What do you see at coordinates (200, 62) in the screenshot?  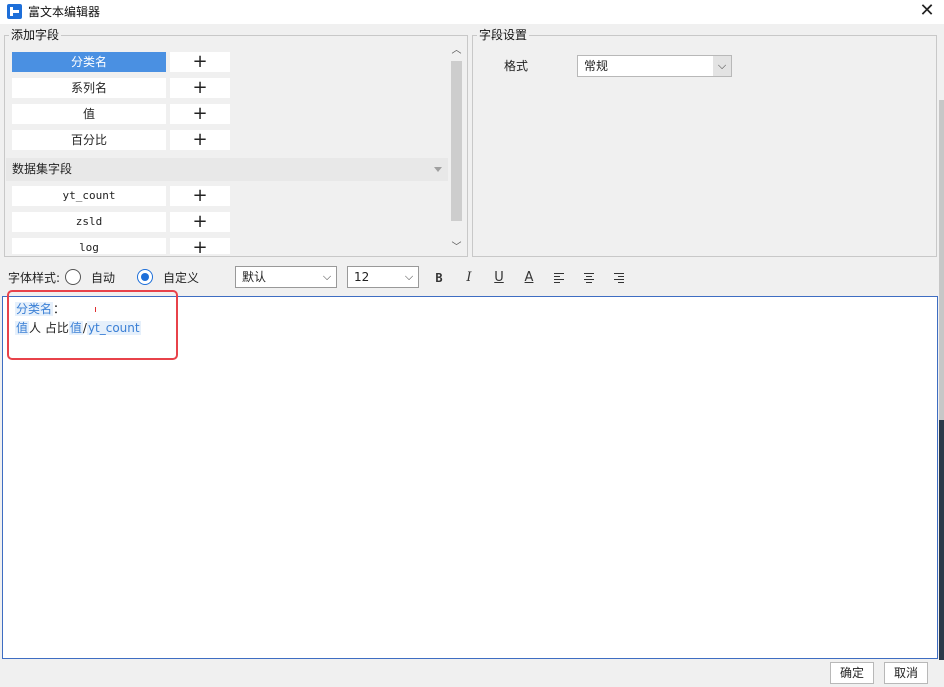 I see `add-category-name-button: +` at bounding box center [200, 62].